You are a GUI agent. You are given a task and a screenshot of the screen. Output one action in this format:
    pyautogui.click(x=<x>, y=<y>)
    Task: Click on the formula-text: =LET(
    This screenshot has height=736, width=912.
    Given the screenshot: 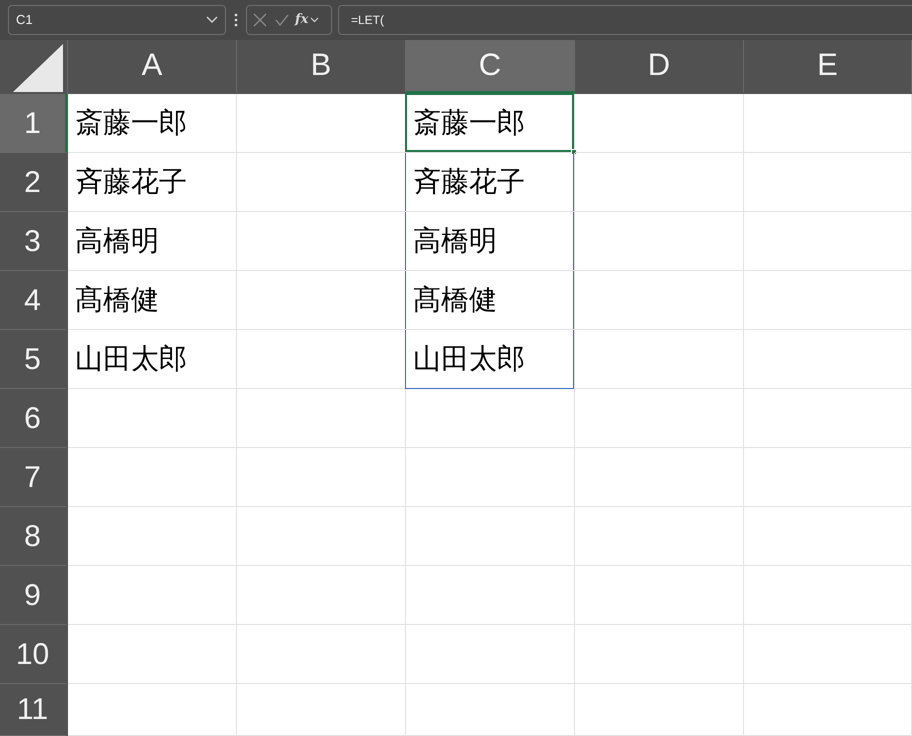 What is the action you would take?
    pyautogui.click(x=367, y=20)
    